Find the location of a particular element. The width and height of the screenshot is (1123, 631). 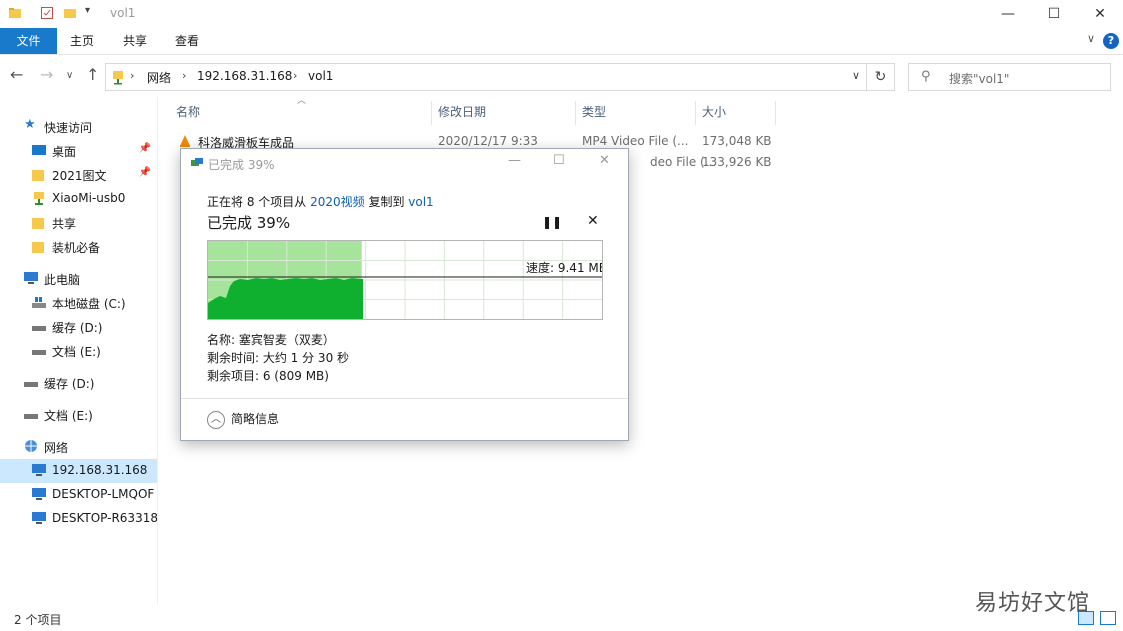

sidebar-item-label: 网络 is located at coordinates (56, 448).